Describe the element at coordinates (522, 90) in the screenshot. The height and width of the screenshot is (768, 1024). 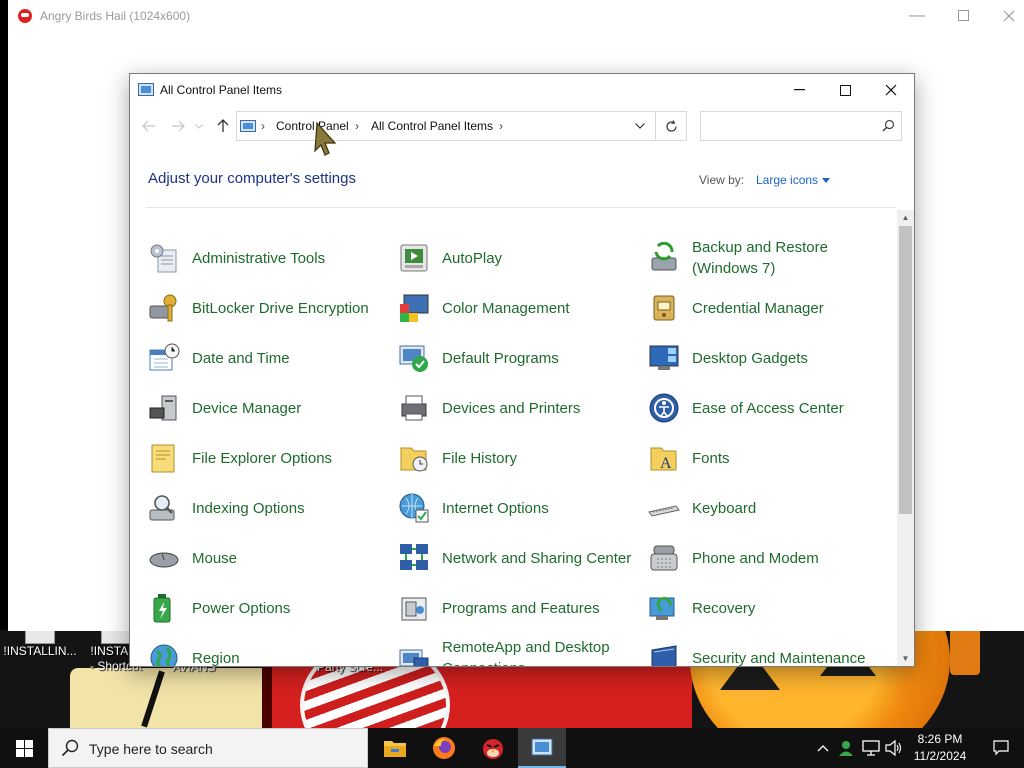
I see `window-titlebar: All Control Panel Items` at that location.